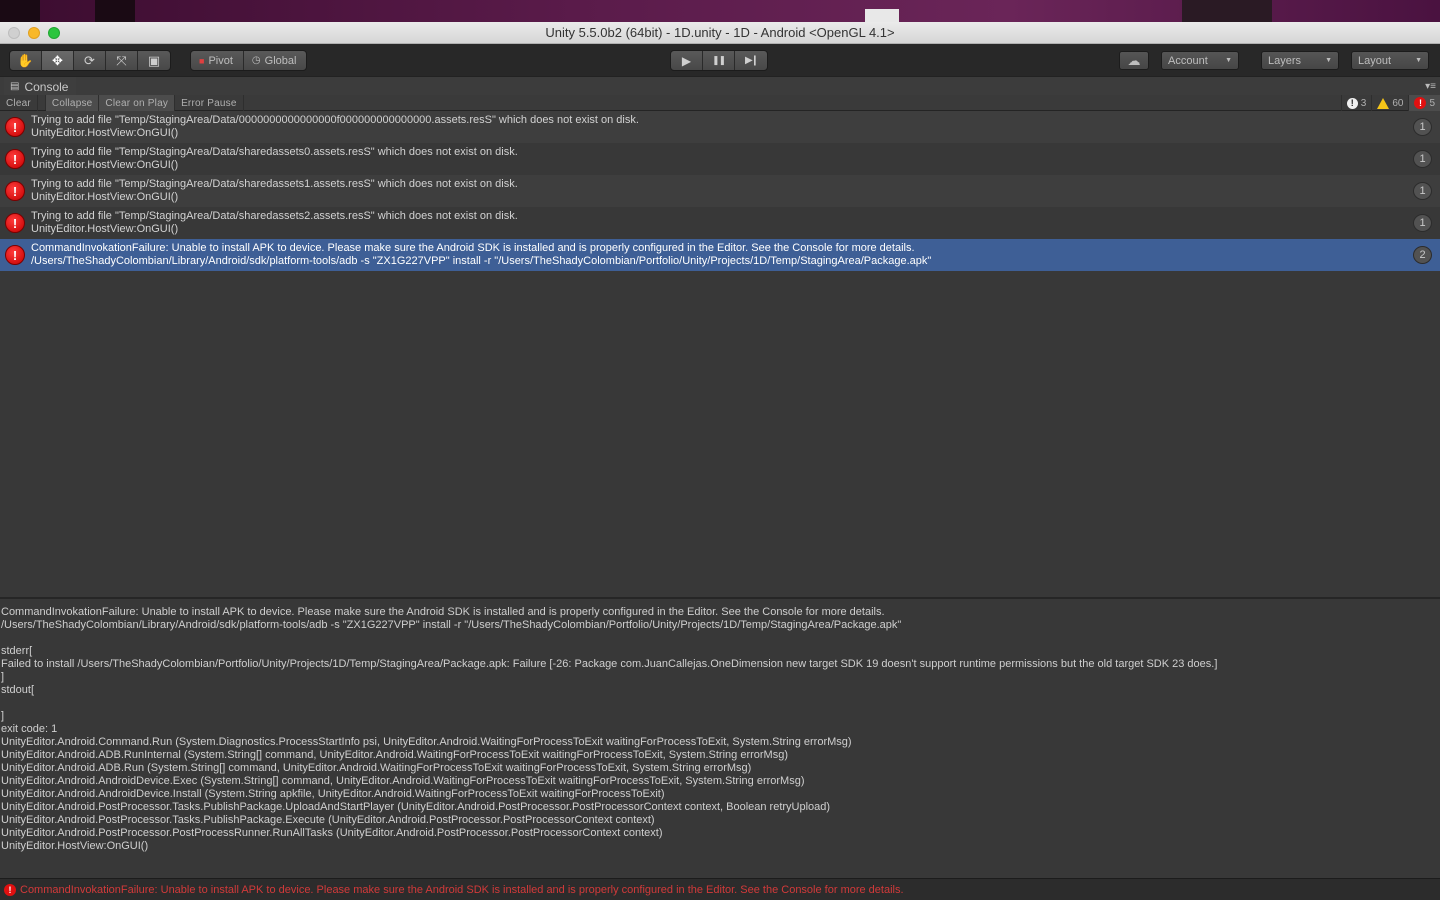 This screenshot has width=1440, height=900. Describe the element at coordinates (1430, 86) in the screenshot. I see `panel-menu-icon: ▾≡` at that location.